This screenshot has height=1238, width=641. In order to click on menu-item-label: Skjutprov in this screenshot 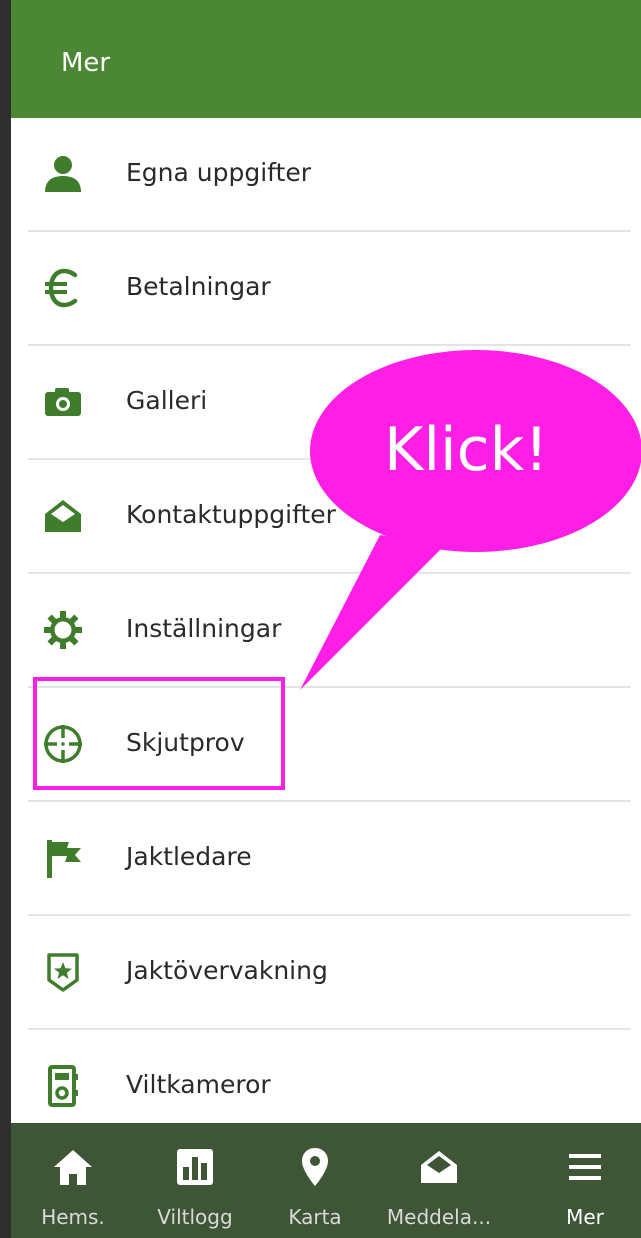, I will do `click(185, 742)`.